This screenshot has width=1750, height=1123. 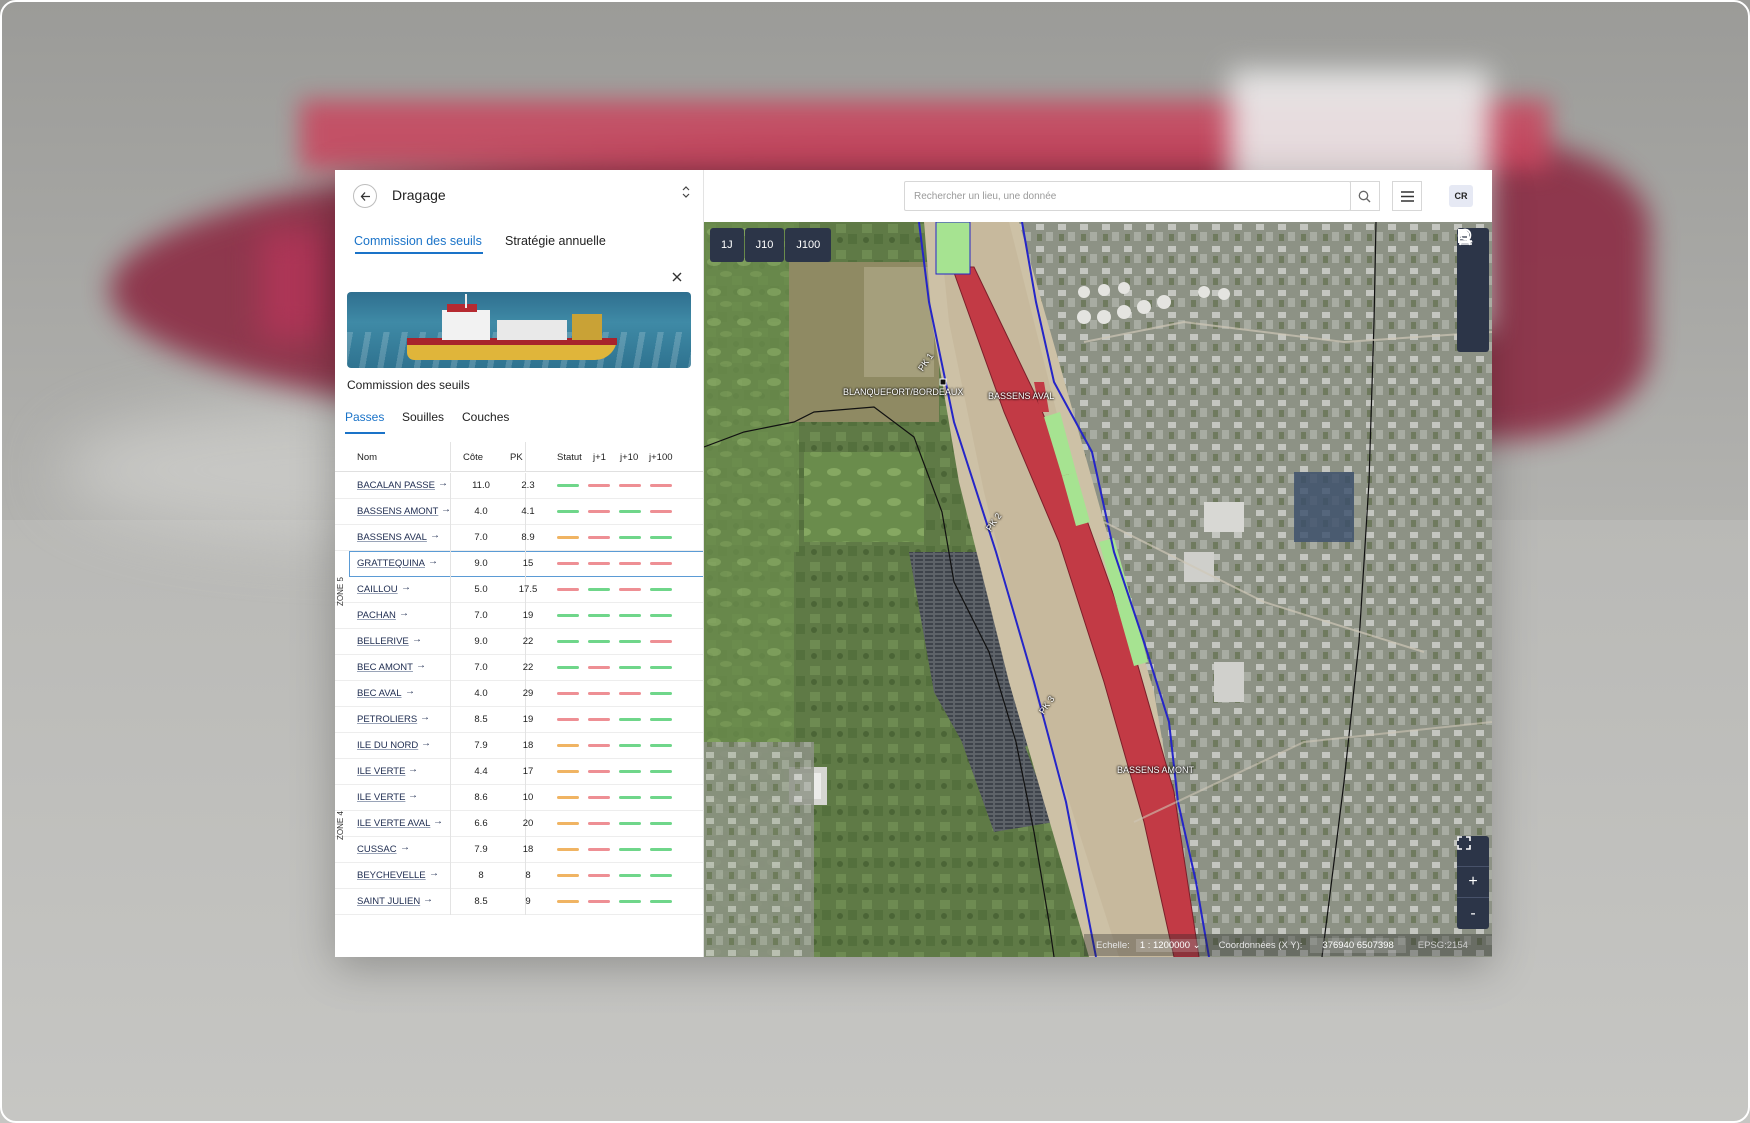 What do you see at coordinates (519, 538) in the screenshot?
I see `table-row: BASSENS AVAL → 7.0 8.9` at bounding box center [519, 538].